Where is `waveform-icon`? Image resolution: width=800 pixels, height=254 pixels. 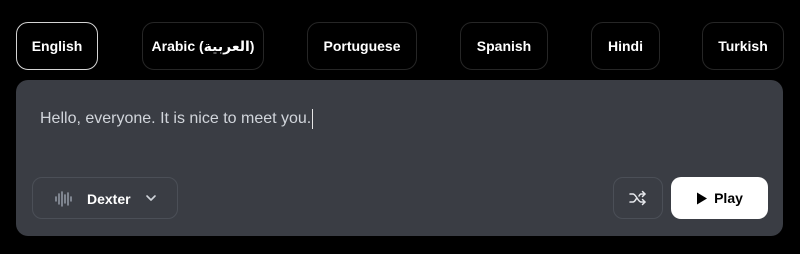
waveform-icon is located at coordinates (63, 199).